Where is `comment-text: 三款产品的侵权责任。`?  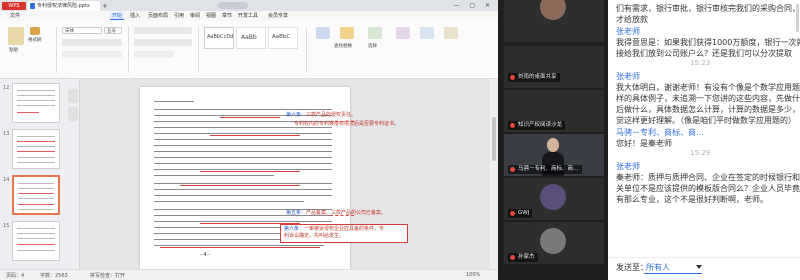
comment-text: 三款产品的侵权责任。 is located at coordinates (331, 115).